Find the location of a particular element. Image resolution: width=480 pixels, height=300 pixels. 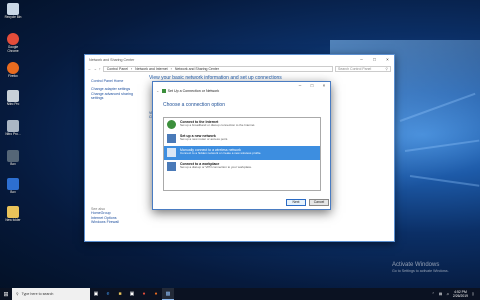

dialog-heading: Choose a connection option is located at coordinates (194, 105).